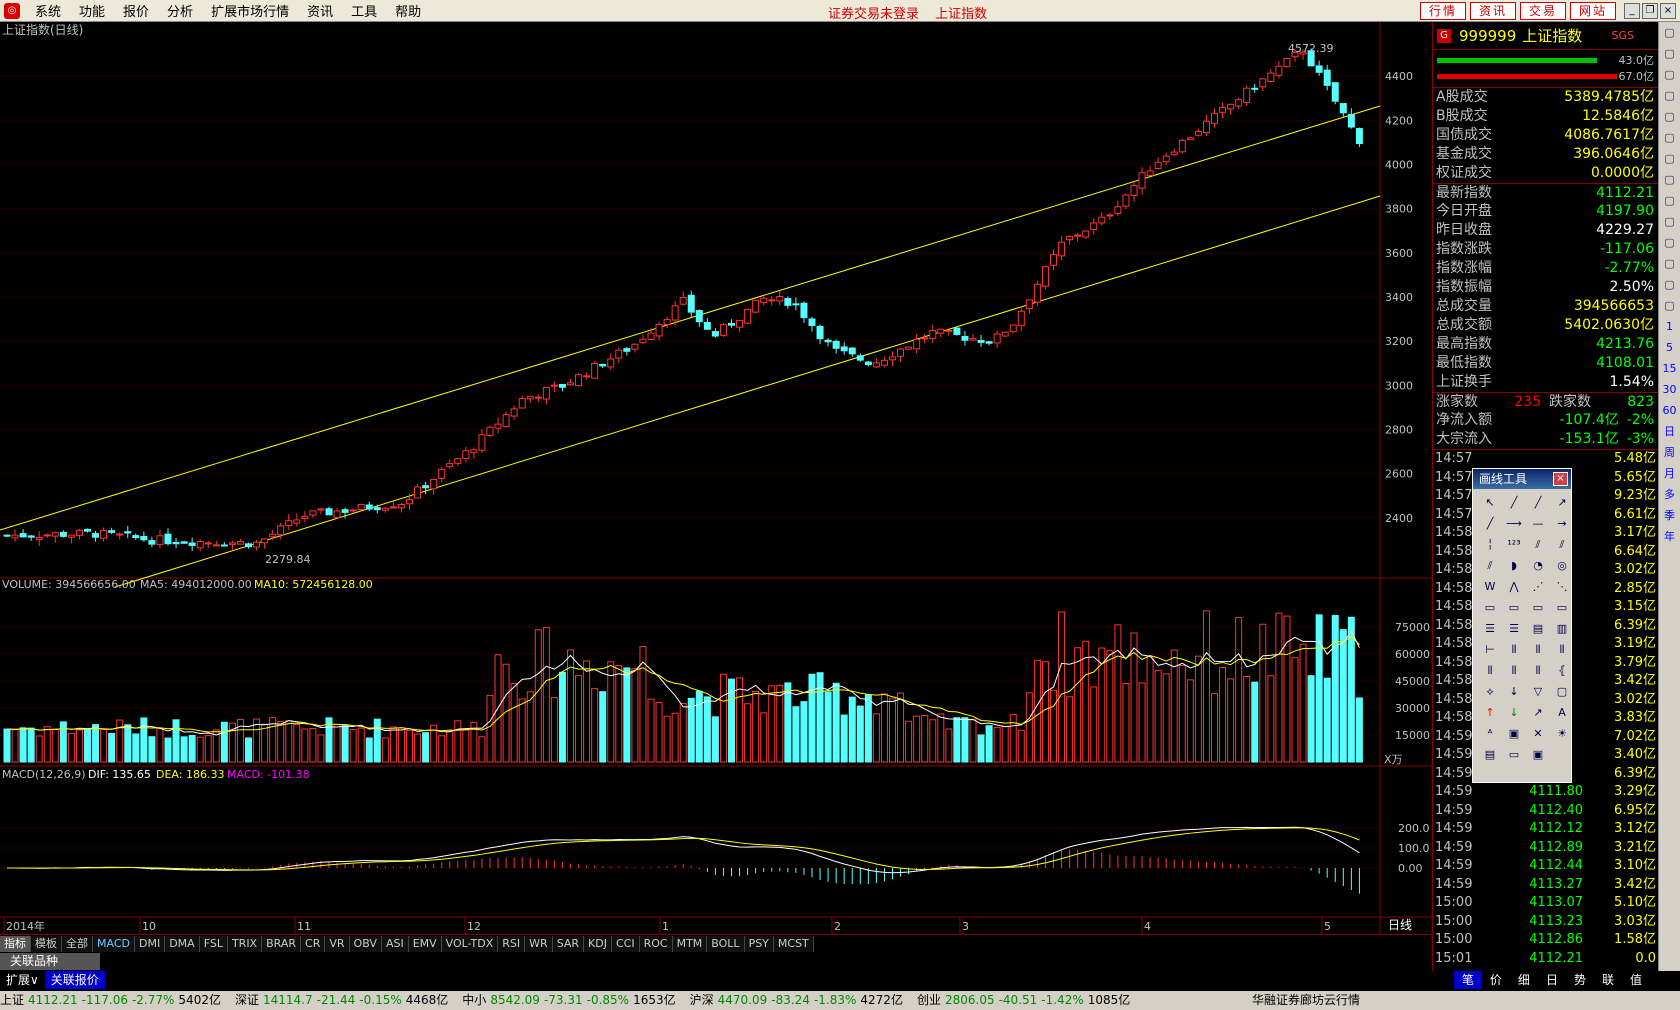  What do you see at coordinates (1490, 628) in the screenshot?
I see `fib-icon: ☰` at bounding box center [1490, 628].